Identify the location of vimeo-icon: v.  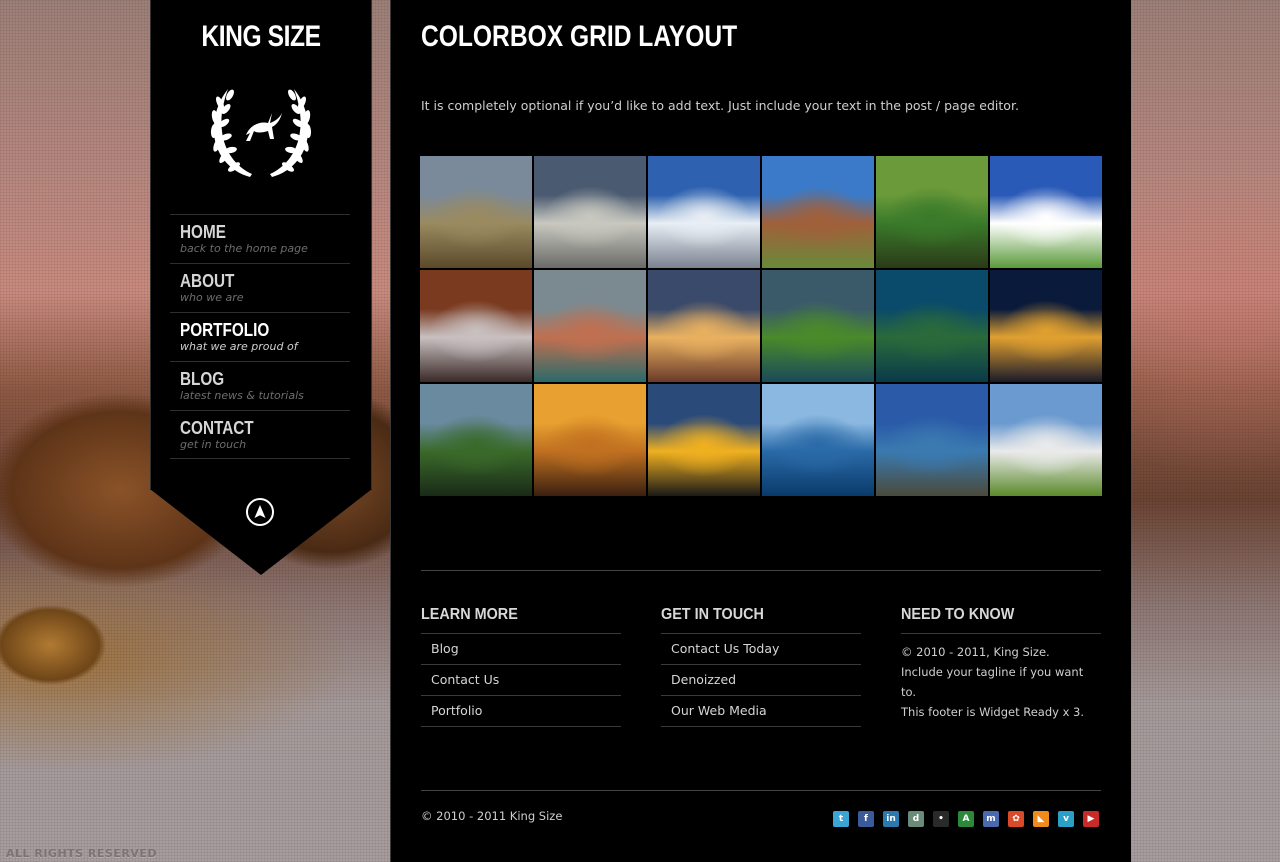
(1066, 819).